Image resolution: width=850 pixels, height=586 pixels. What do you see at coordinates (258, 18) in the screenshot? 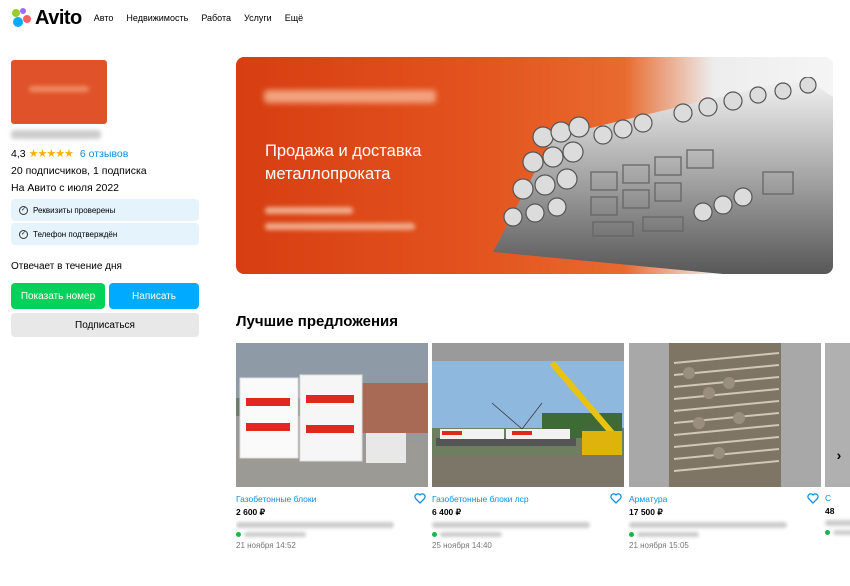
I see `nav-item-services: Услуги` at bounding box center [258, 18].